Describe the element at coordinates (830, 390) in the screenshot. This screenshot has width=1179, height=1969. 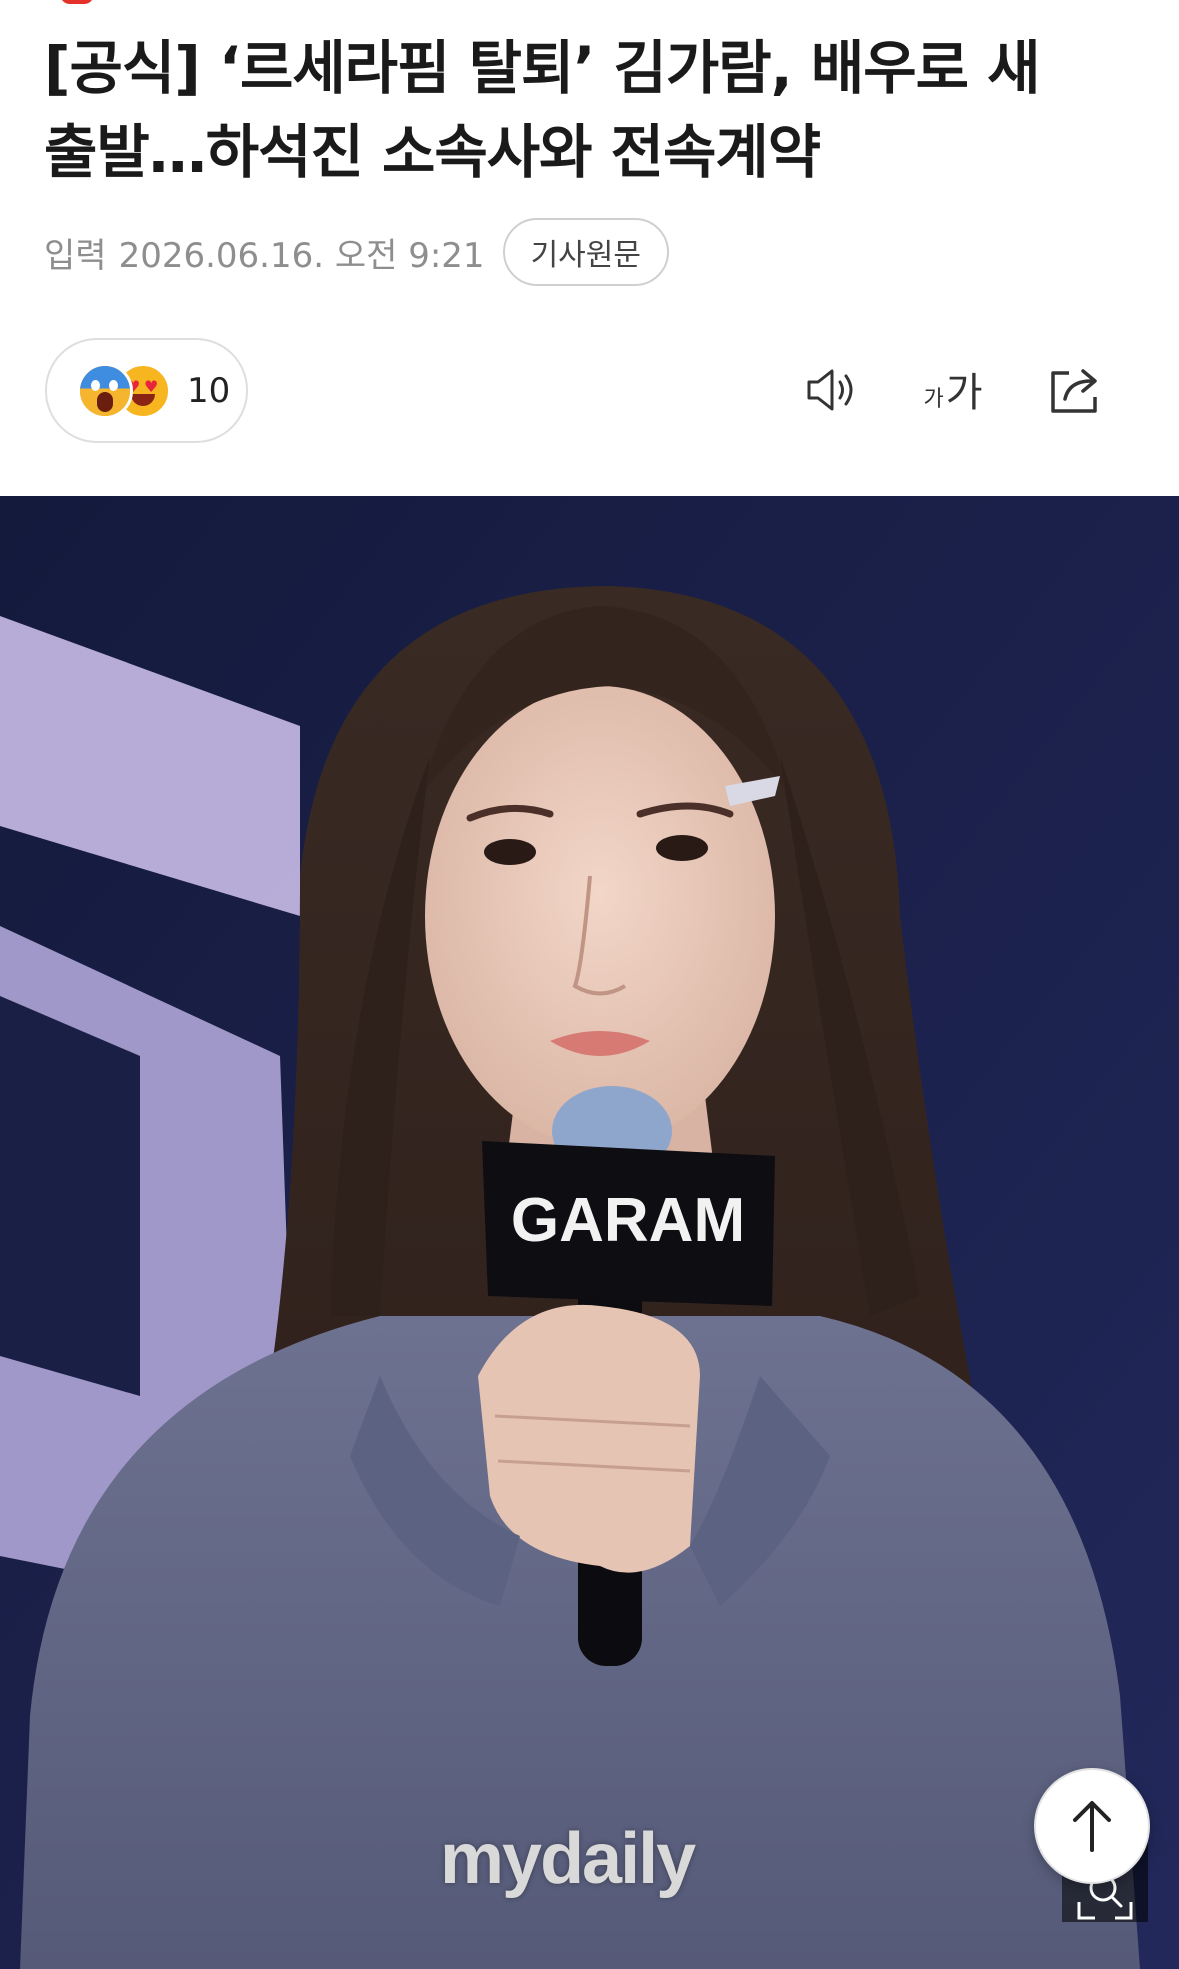
I see `speaker-icon` at that location.